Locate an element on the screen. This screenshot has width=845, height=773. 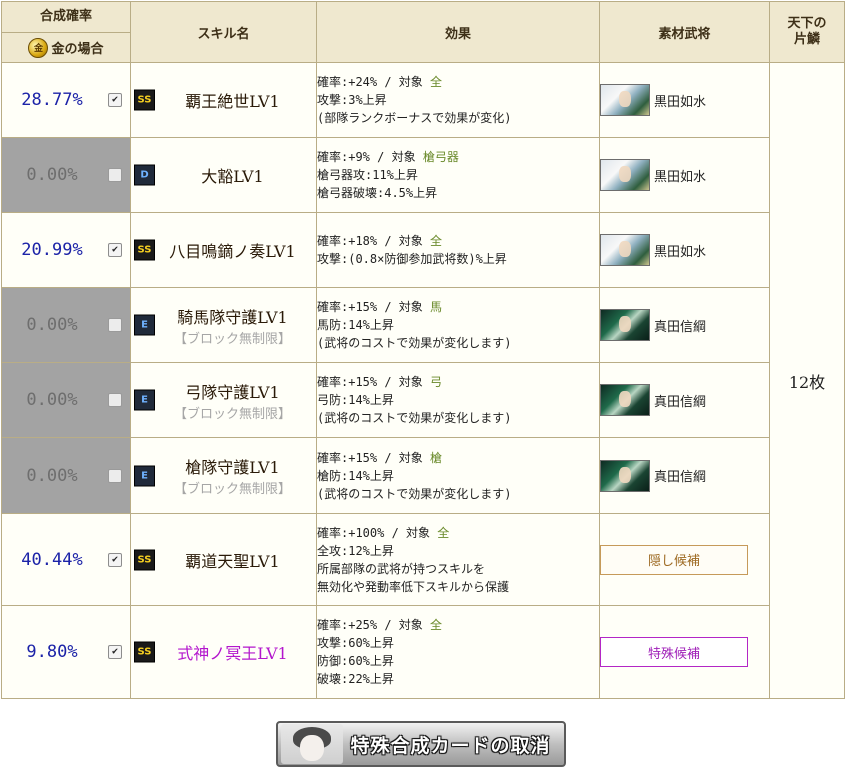
tenka-header-label: 天下の 片鱗 is located at coordinates (807, 31).